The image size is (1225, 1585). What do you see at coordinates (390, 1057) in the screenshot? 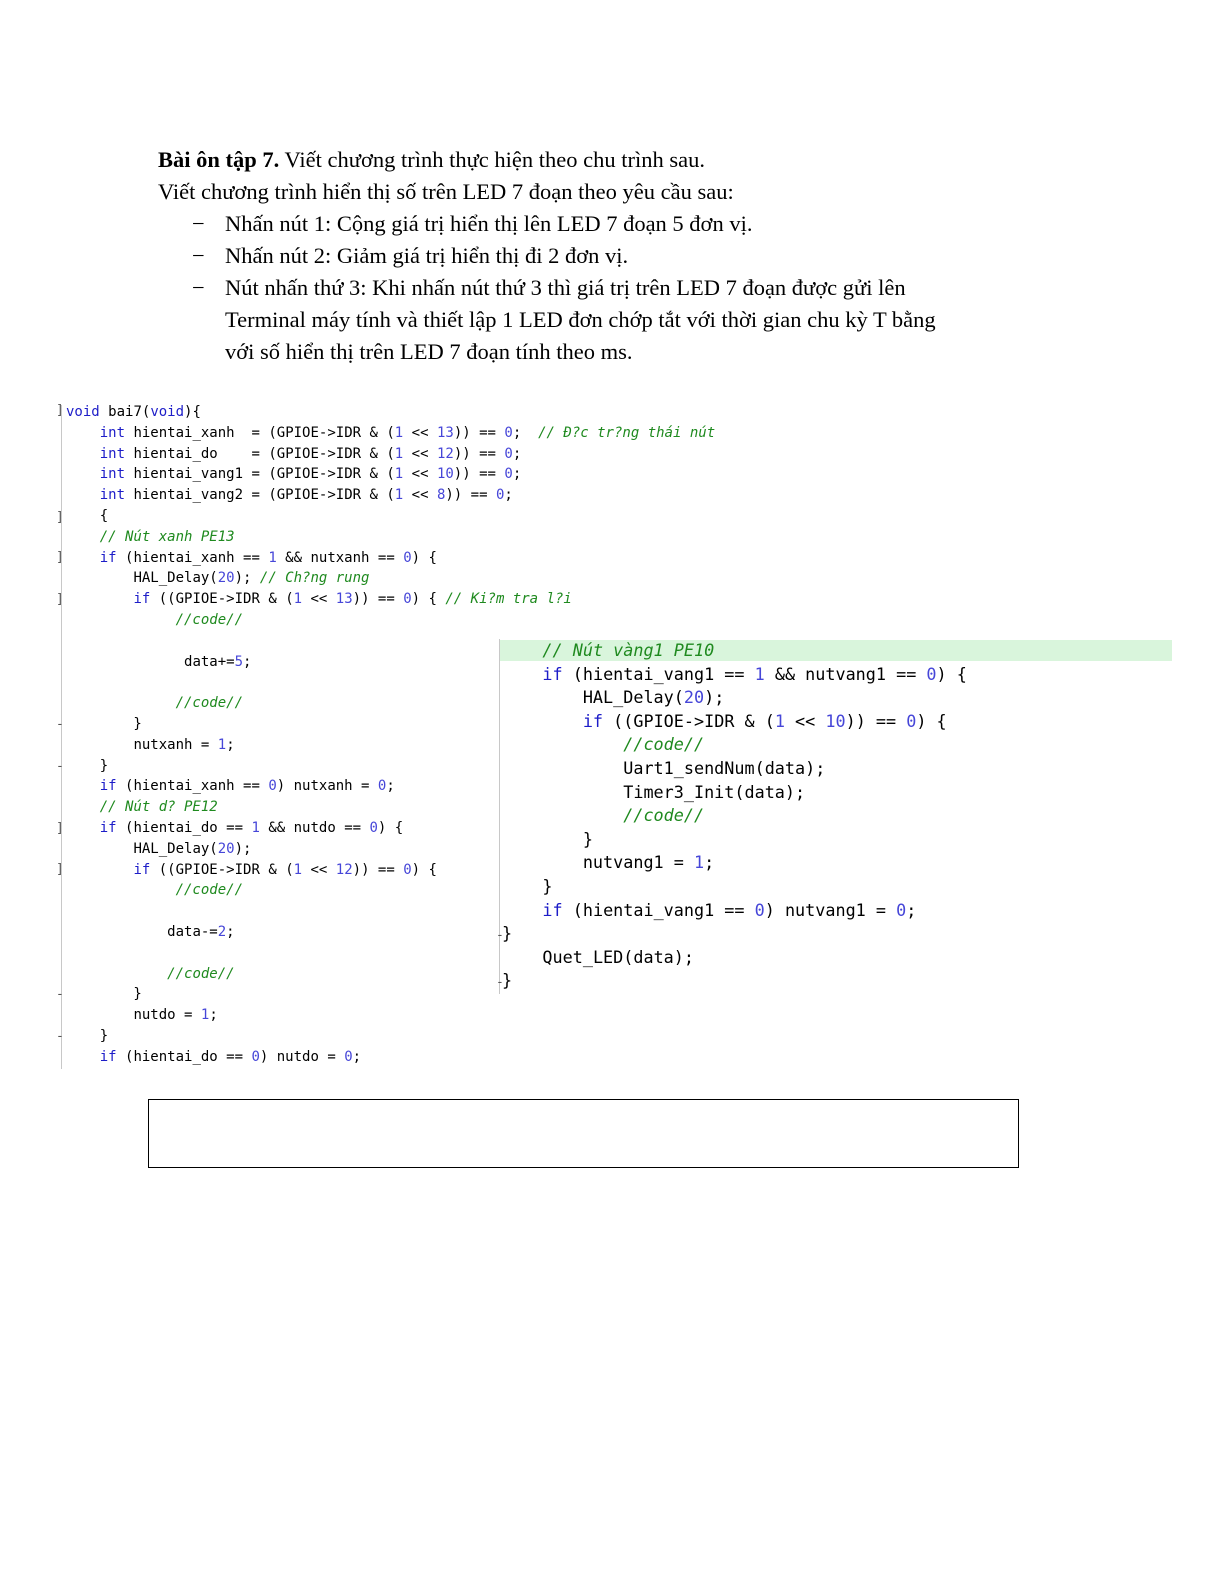
I see `code-line: if (hientai_do == 0) nutdo = 0;` at bounding box center [390, 1057].